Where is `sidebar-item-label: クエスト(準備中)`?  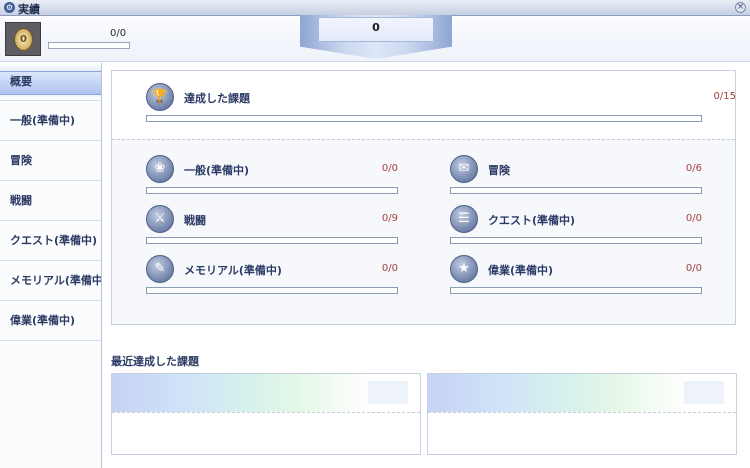 sidebar-item-label: クエスト(準備中) is located at coordinates (54, 240).